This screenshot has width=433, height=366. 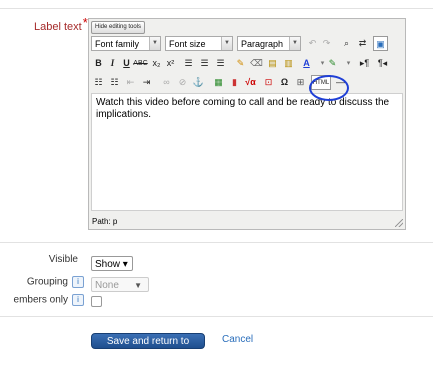 I want to click on outdent-icon: ⇤, so click(x=130, y=82).